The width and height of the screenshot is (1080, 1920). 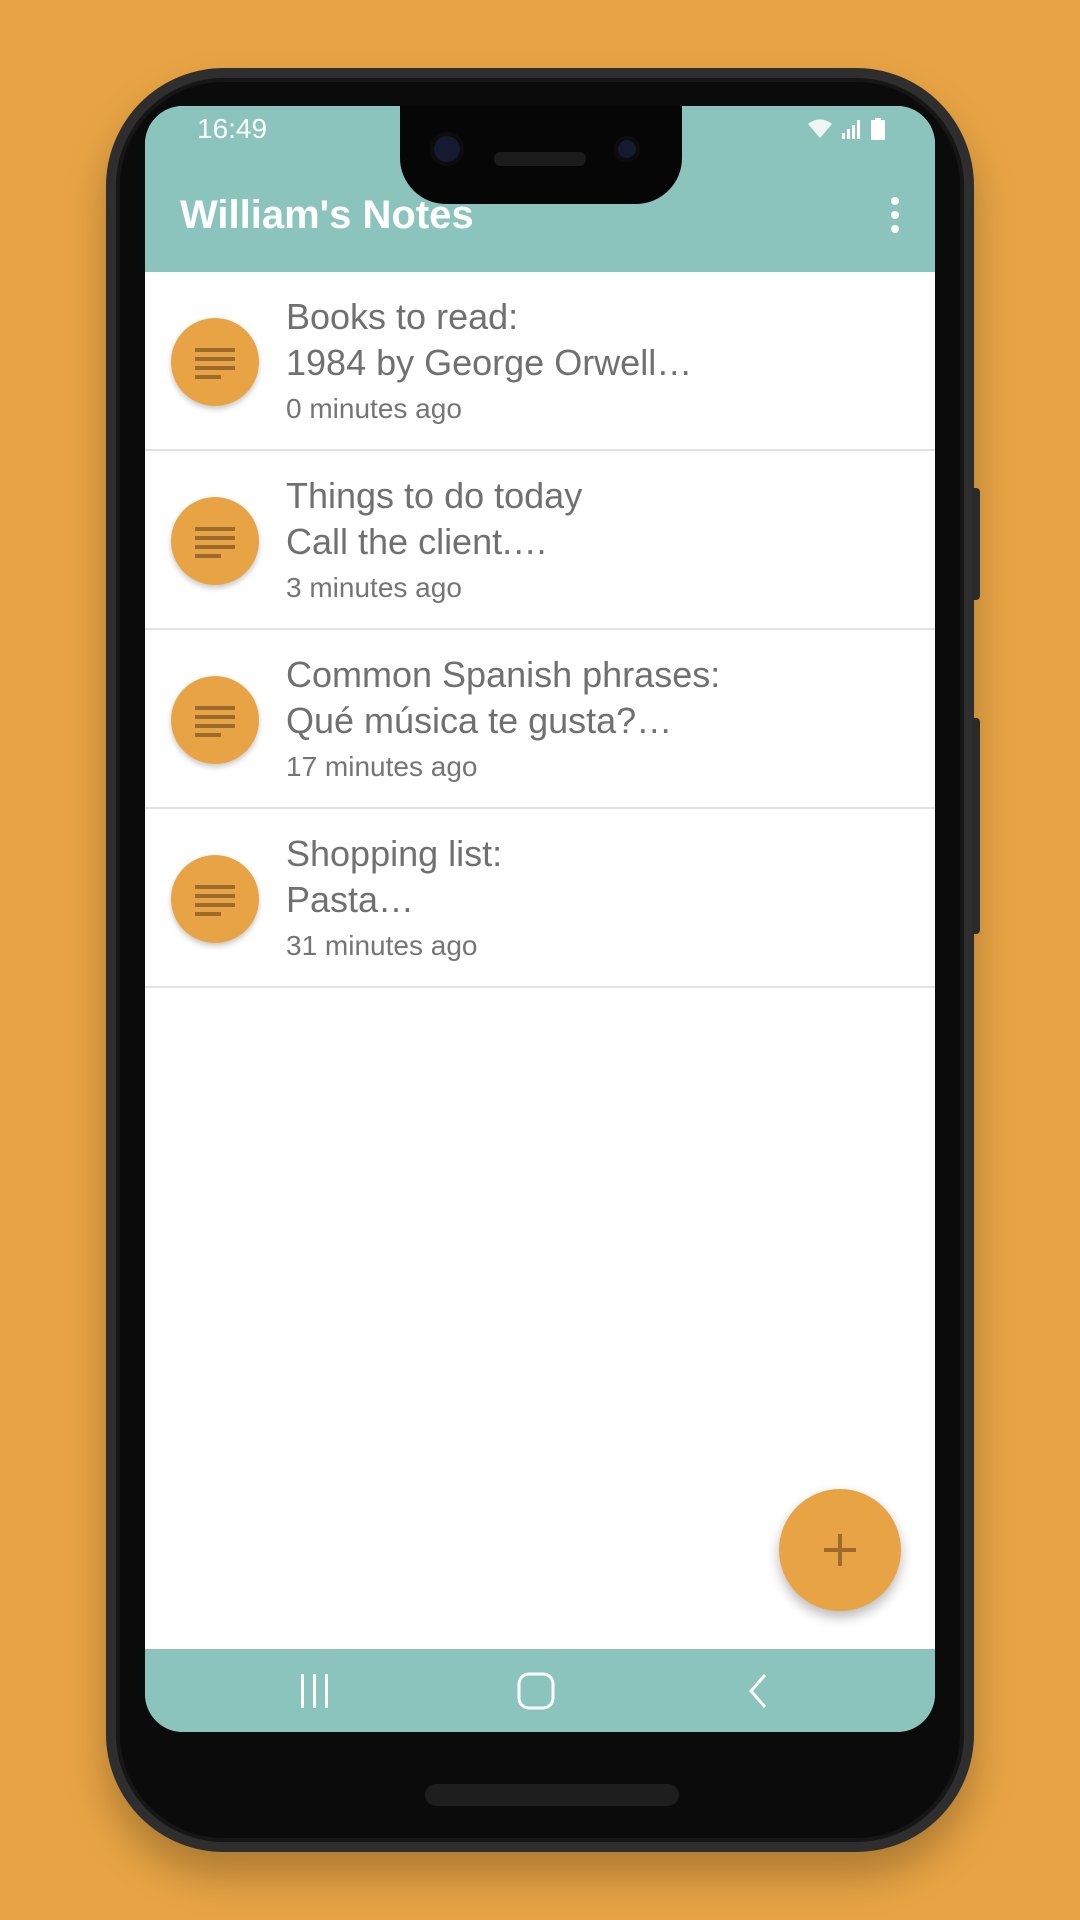 I want to click on navigation-bar, so click(x=540, y=1690).